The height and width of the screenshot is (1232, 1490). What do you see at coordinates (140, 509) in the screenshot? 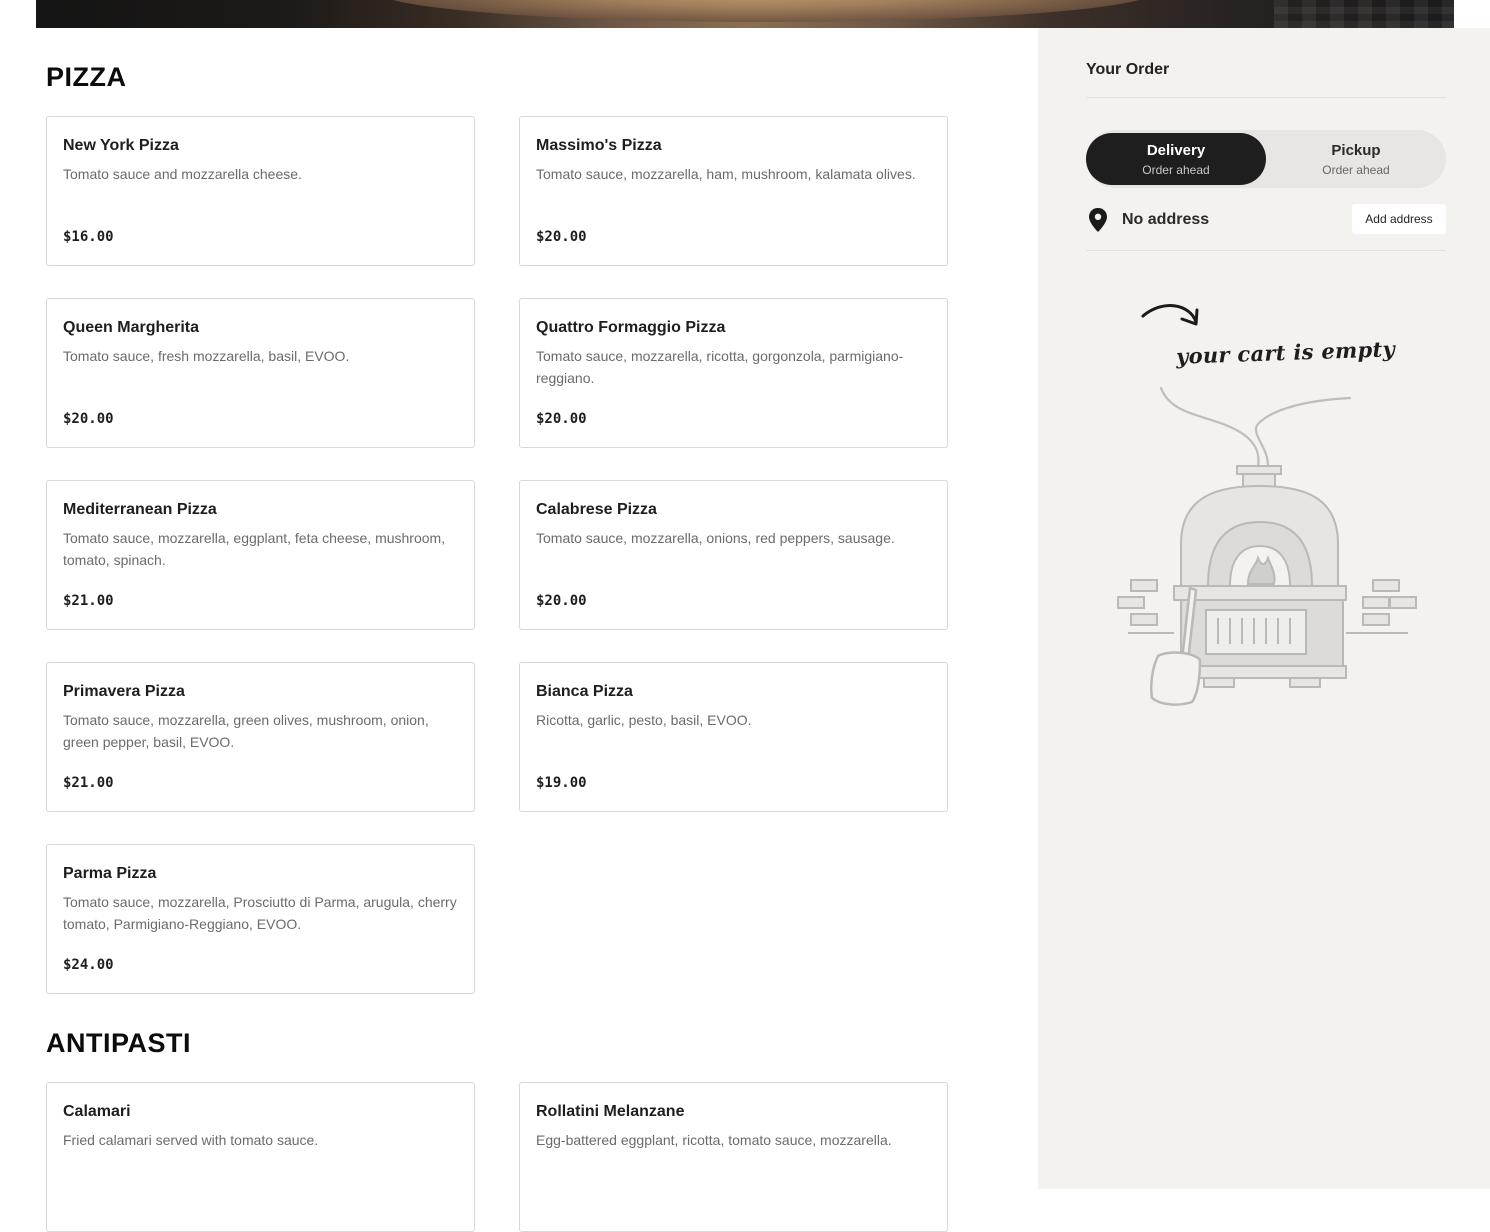
I see `menu-item-name: Mediterranean Pizza` at bounding box center [140, 509].